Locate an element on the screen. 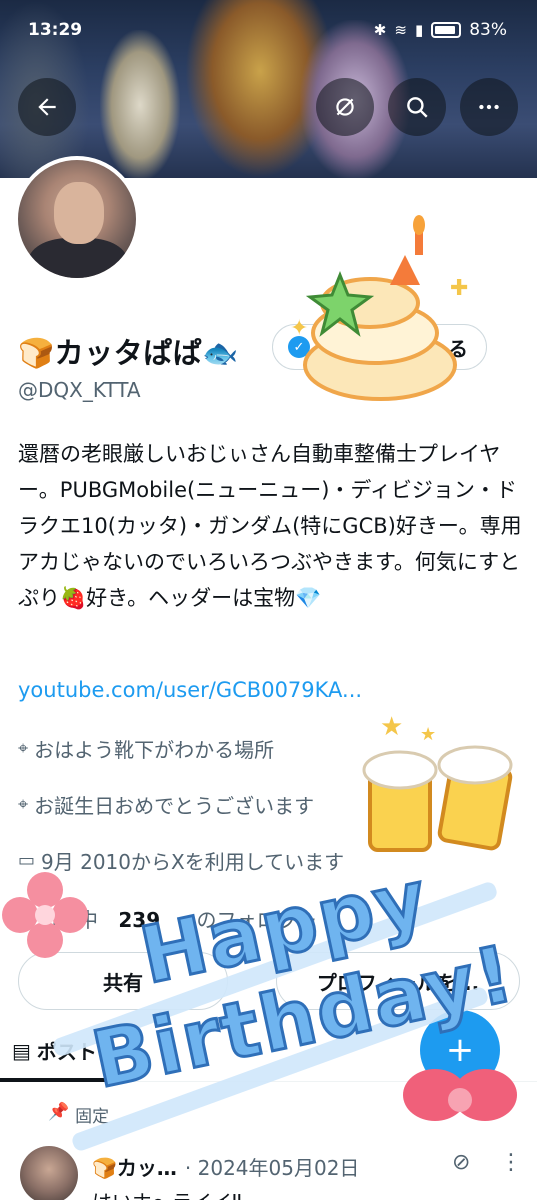  status-icons: ✱ ≋ ▮ 83% is located at coordinates (440, 30).